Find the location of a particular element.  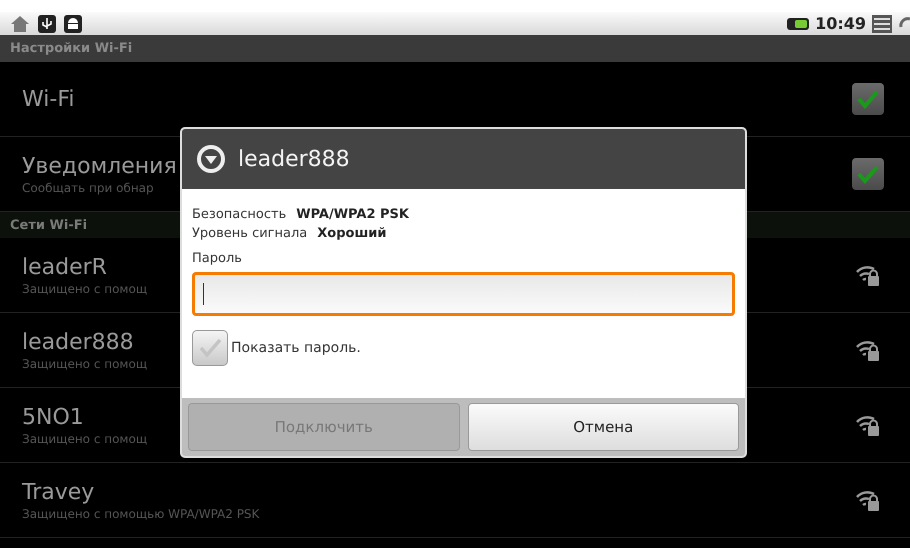

network-name: leaderR is located at coordinates (85, 267).